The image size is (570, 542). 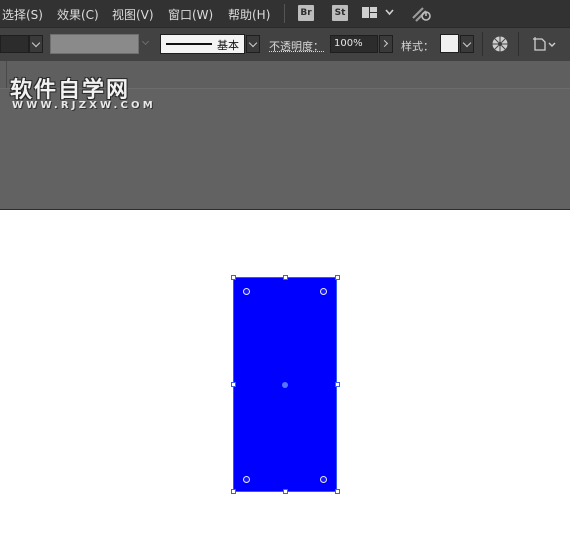 I want to click on menu-effect: 效果(C), so click(x=78, y=14).